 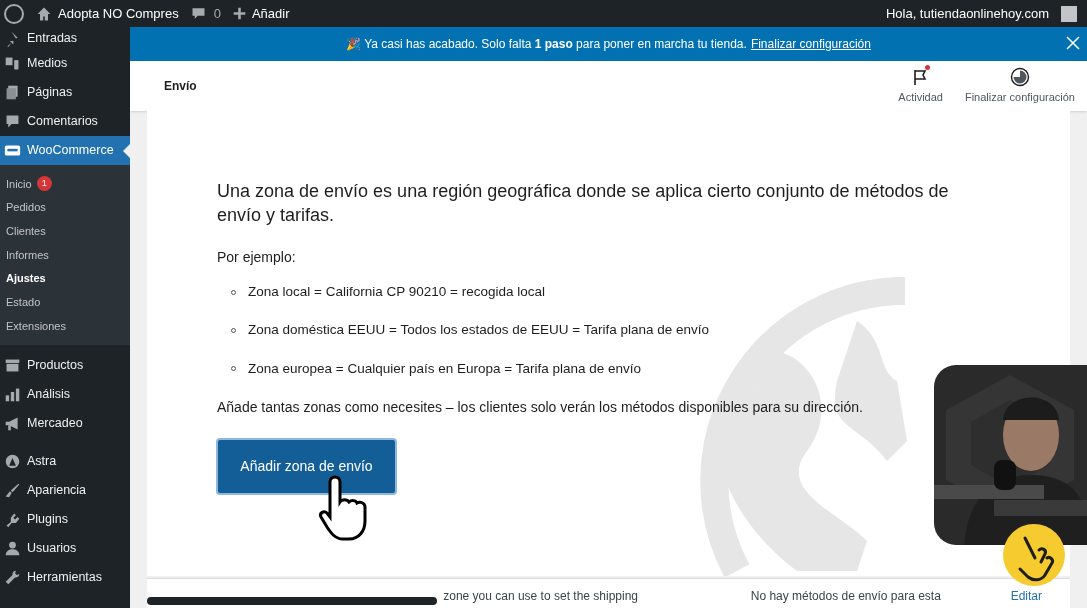 I want to click on note-text: Añade tantas zonas como necesites – los clientes solo verán los métodos disponibles para su dirección., so click(x=540, y=407).